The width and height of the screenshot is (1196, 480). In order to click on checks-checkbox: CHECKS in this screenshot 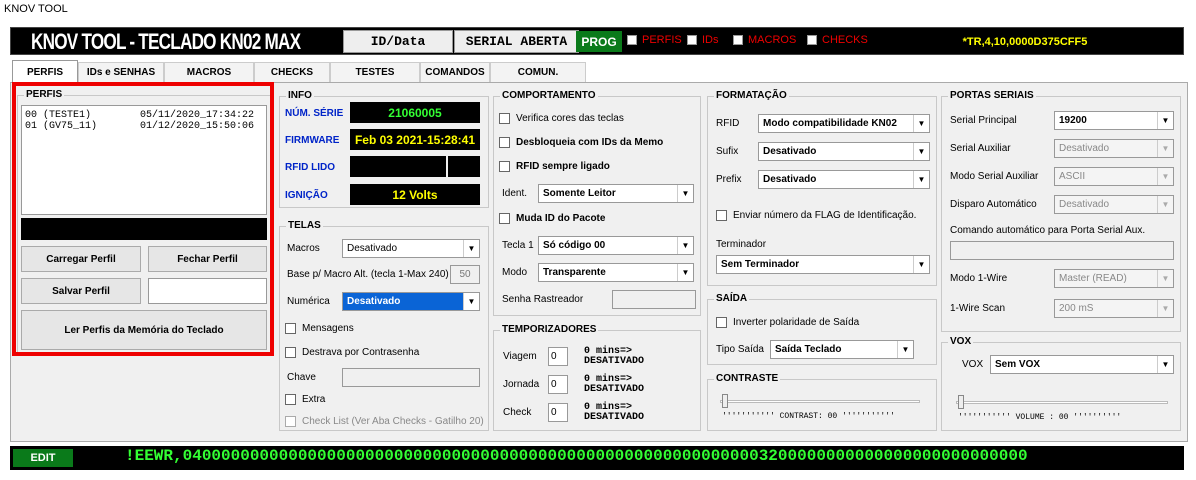, I will do `click(837, 40)`.